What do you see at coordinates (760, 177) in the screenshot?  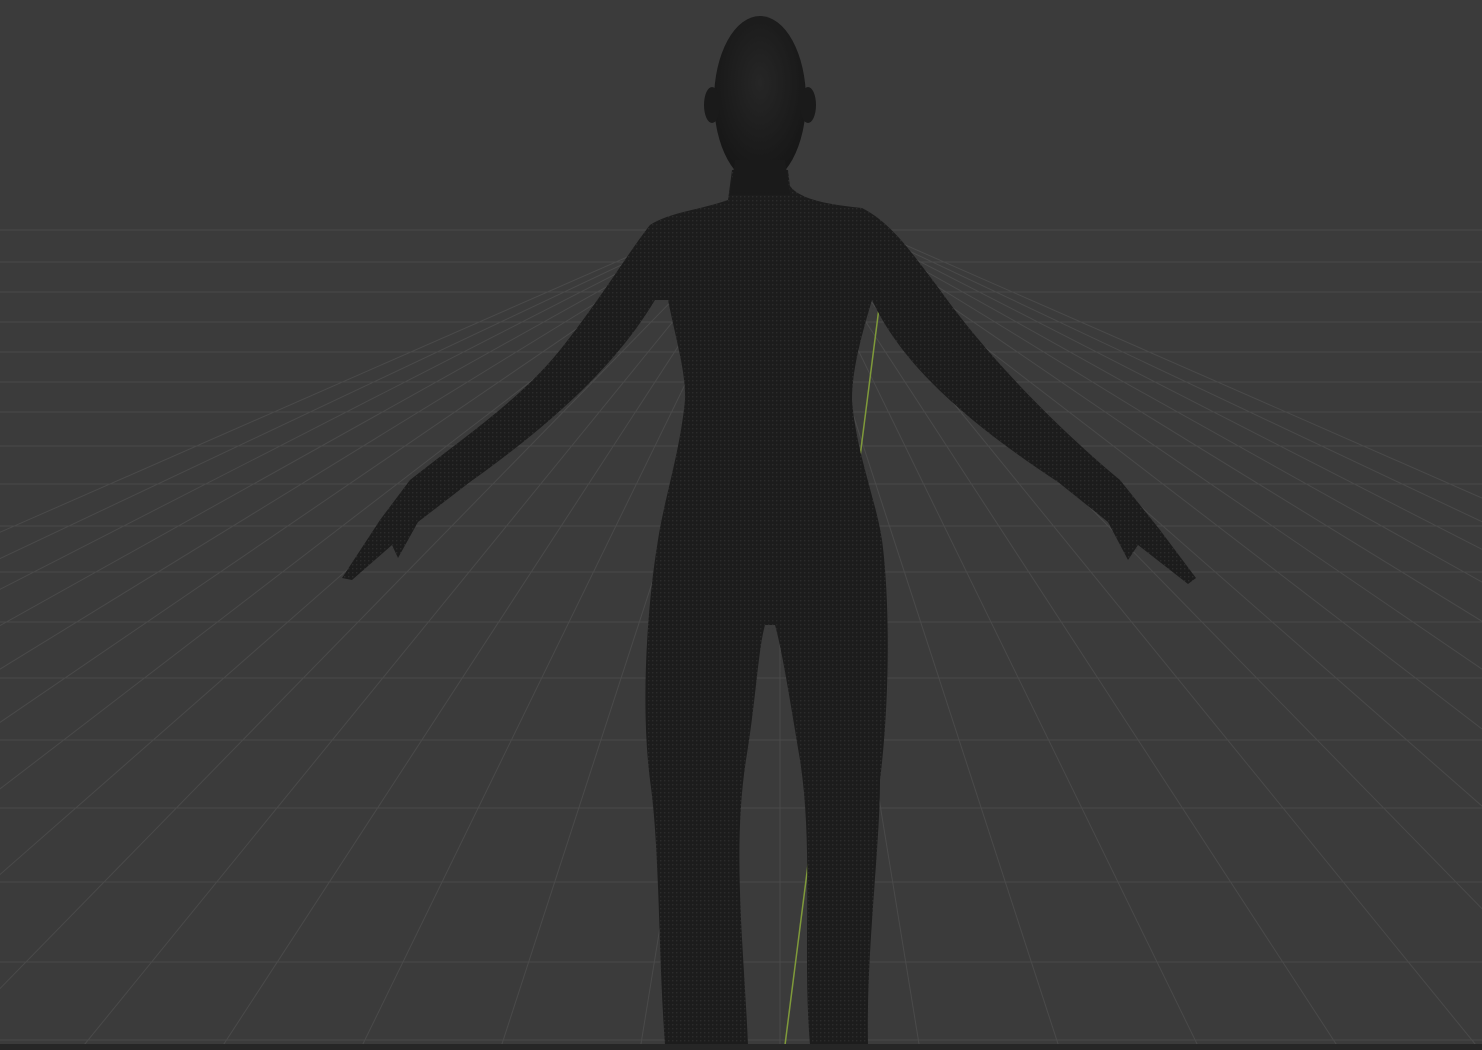 I see `mesh-neck` at bounding box center [760, 177].